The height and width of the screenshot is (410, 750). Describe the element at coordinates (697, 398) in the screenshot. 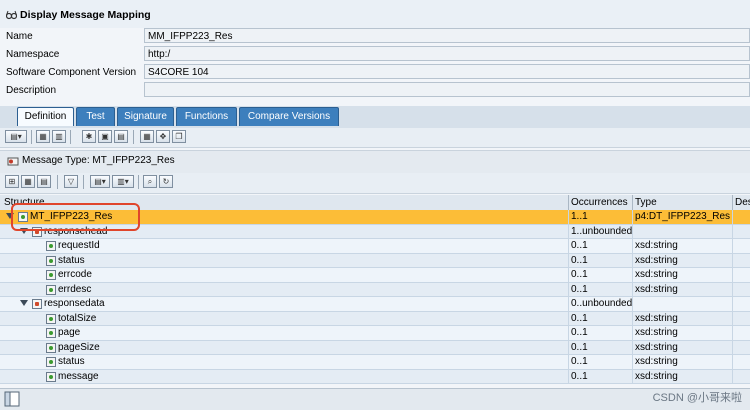

I see `watermark: CSDN @小哥来啦` at that location.